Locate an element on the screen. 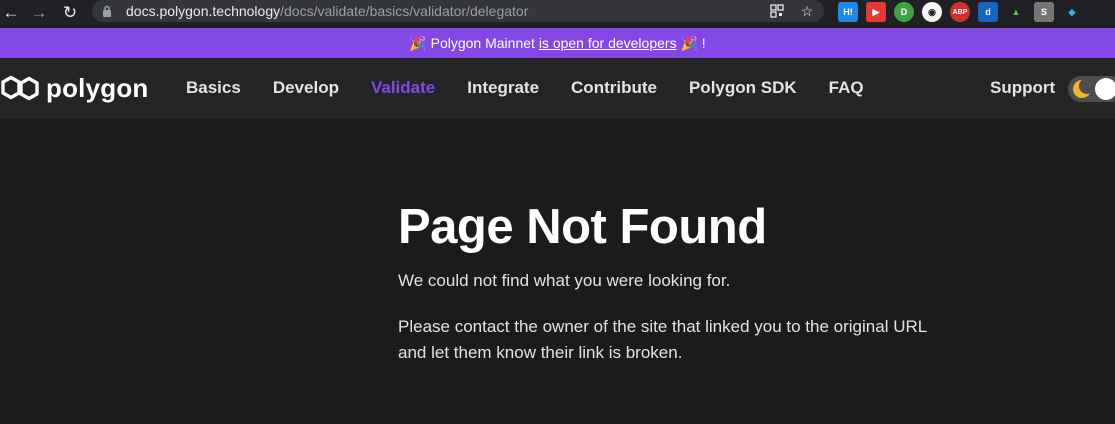 Image resolution: width=1115 pixels, height=424 pixels. reload-icon: ↻ is located at coordinates (70, 12).